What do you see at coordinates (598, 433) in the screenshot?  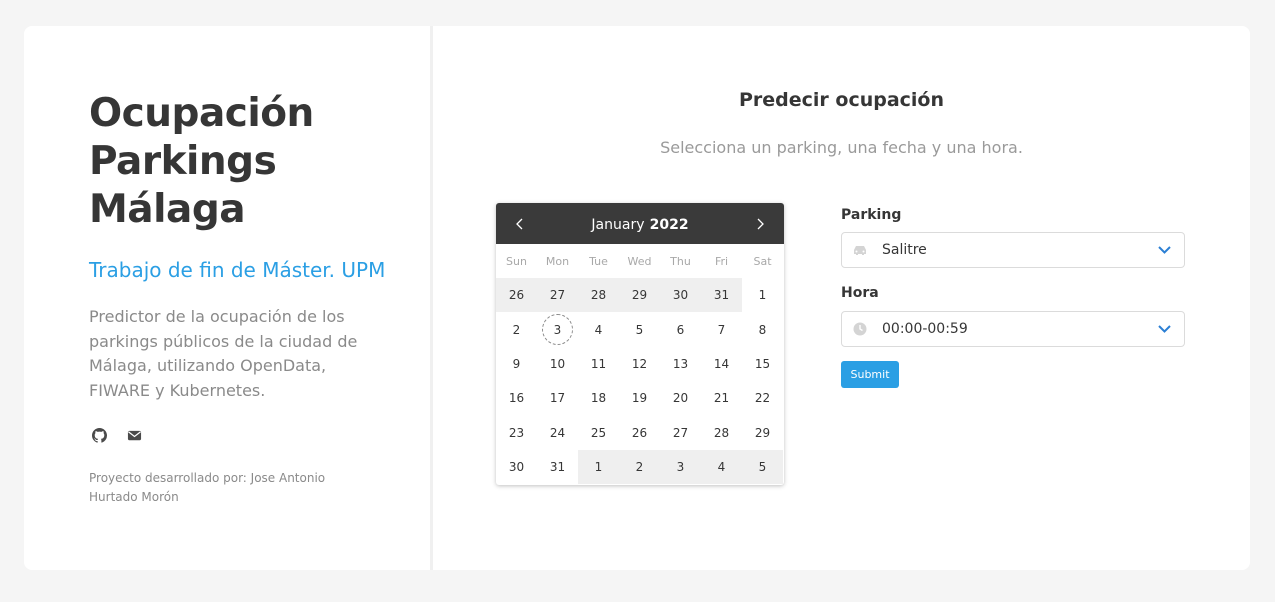 I see `calendar-day: 25` at bounding box center [598, 433].